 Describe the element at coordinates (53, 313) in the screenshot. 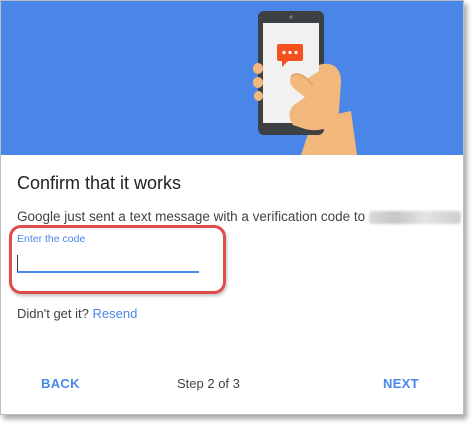

I see `resend-prompt: Didn't get it?` at that location.